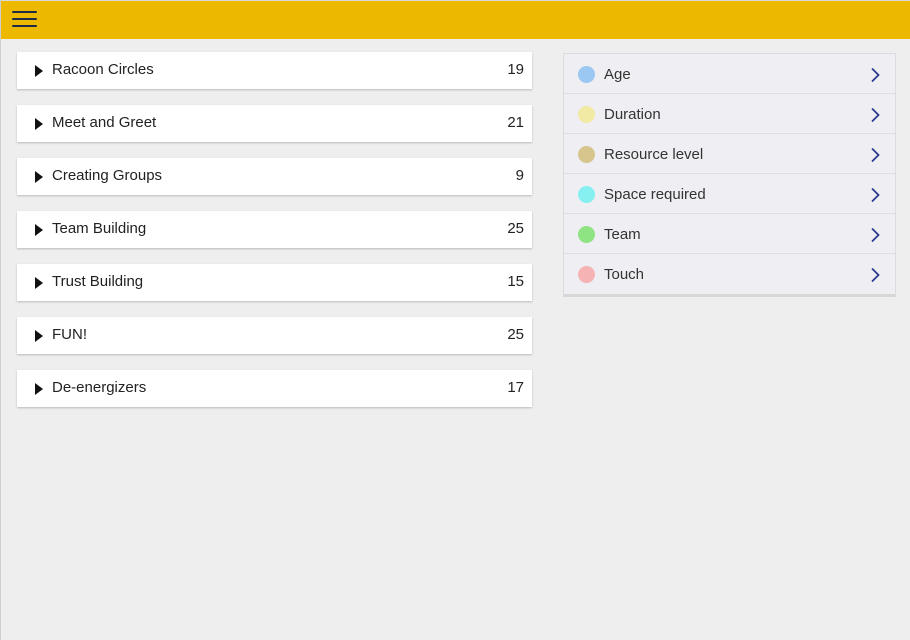  Describe the element at coordinates (729, 74) in the screenshot. I see `filter-age: Age` at that location.